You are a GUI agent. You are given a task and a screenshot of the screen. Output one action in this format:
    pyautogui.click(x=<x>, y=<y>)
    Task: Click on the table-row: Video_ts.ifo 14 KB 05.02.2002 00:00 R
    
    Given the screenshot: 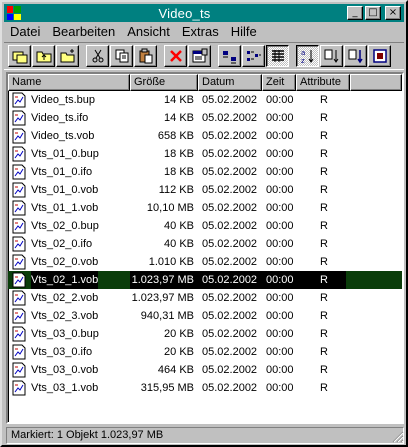 What is the action you would take?
    pyautogui.click(x=205, y=118)
    